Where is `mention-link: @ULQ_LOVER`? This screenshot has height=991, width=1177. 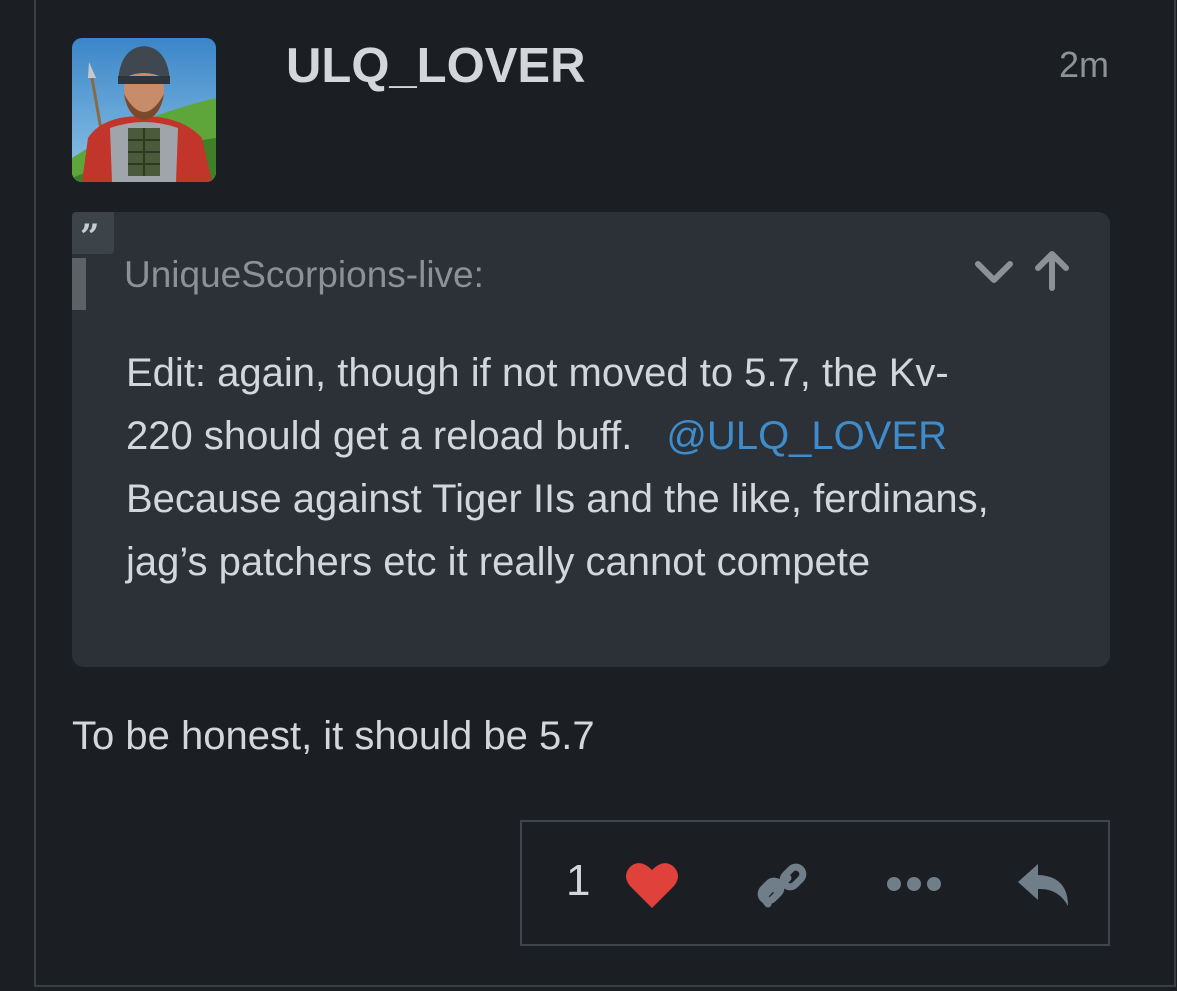 mention-link: @ULQ_LOVER is located at coordinates (806, 436).